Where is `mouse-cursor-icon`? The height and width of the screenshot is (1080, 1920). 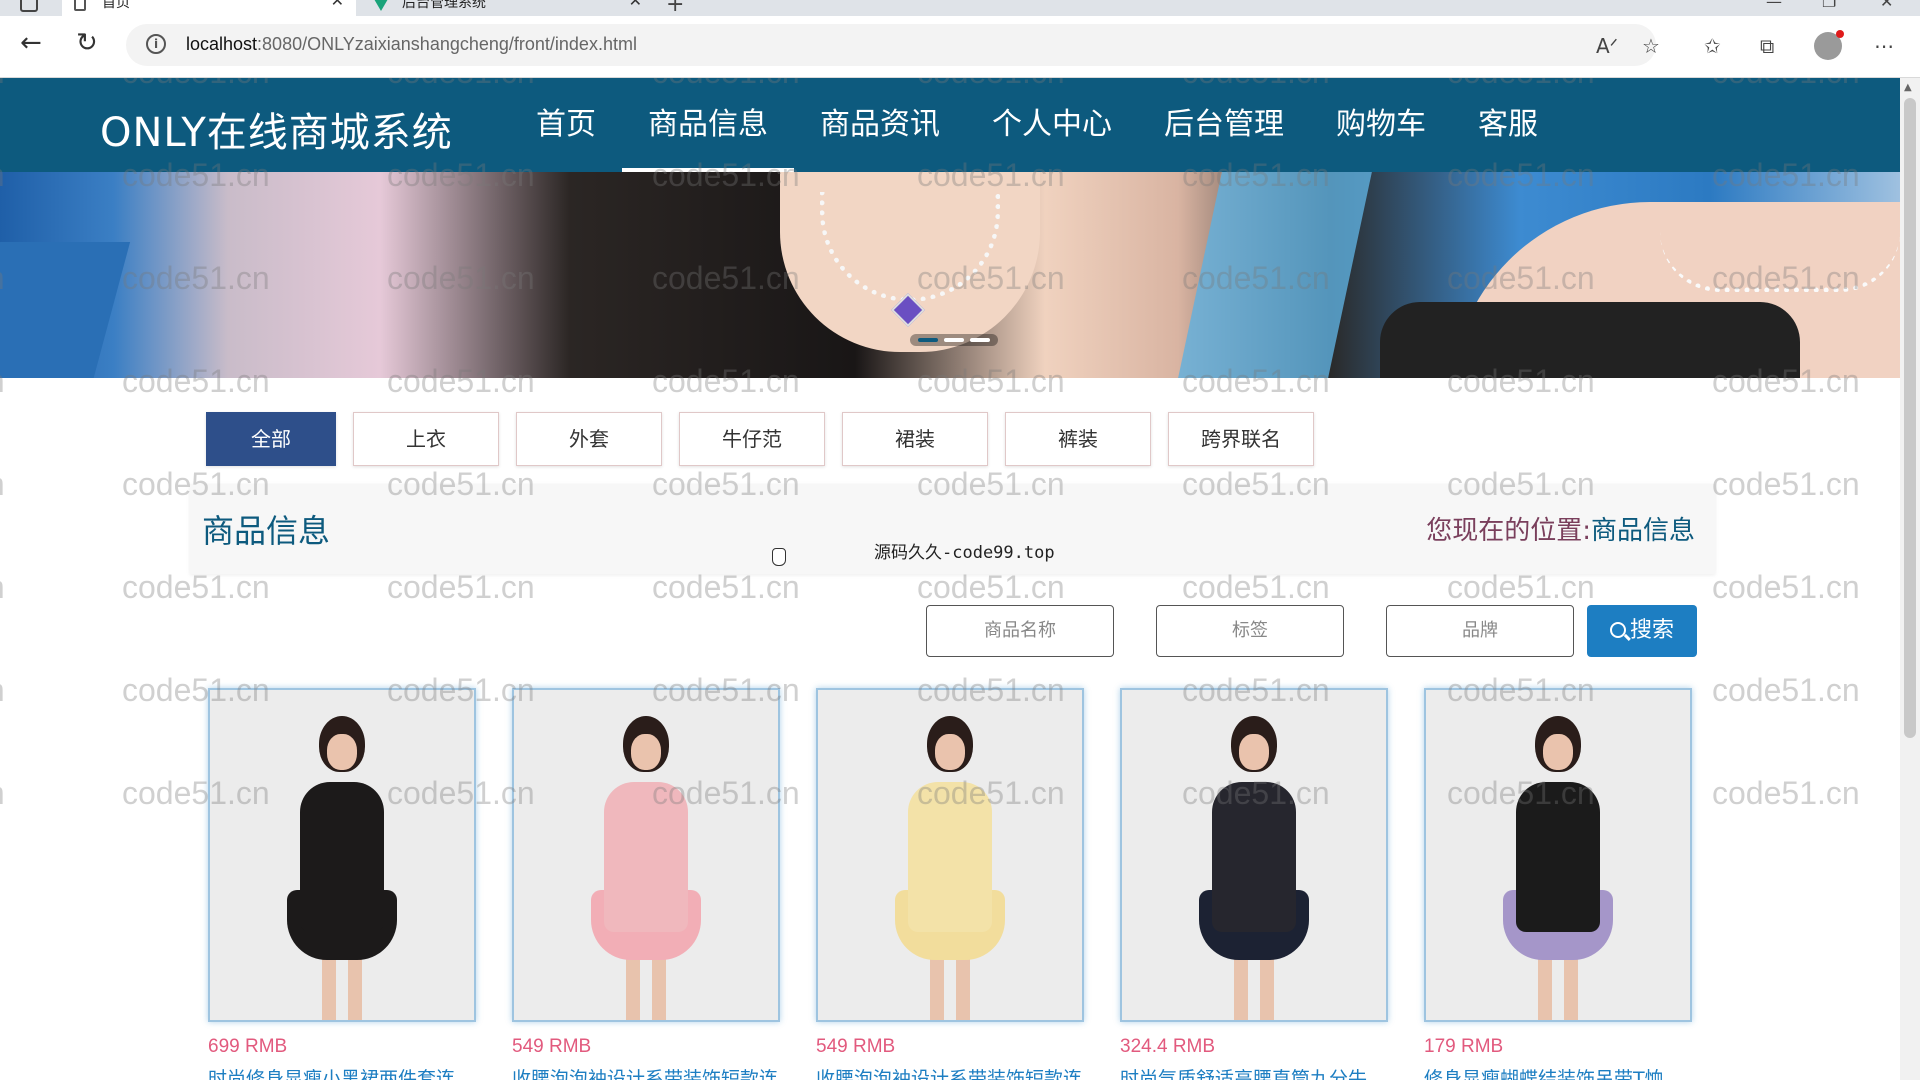 mouse-cursor-icon is located at coordinates (779, 557).